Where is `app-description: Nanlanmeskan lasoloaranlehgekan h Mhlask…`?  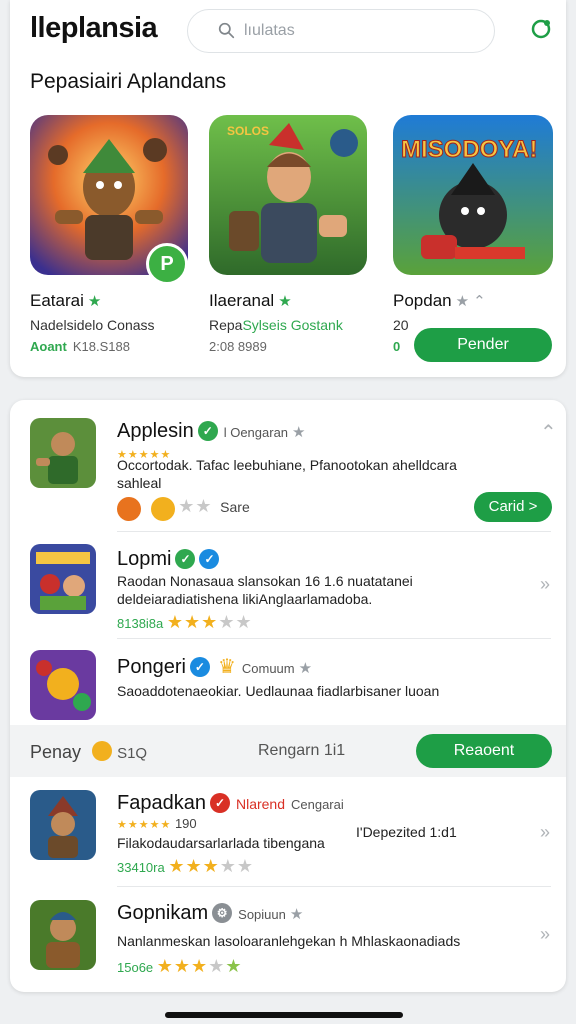
app-description: Nanlanmeskan lasoloaranlehgekan h Mhlask… is located at coordinates (289, 941).